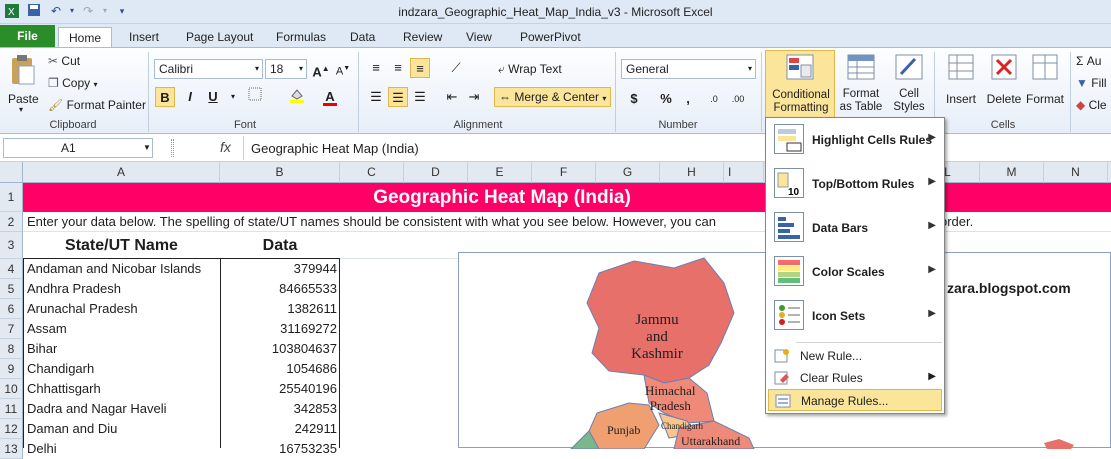 The image size is (1111, 459). What do you see at coordinates (456, 68) in the screenshot?
I see `orientation-icon: ⟋` at bounding box center [456, 68].